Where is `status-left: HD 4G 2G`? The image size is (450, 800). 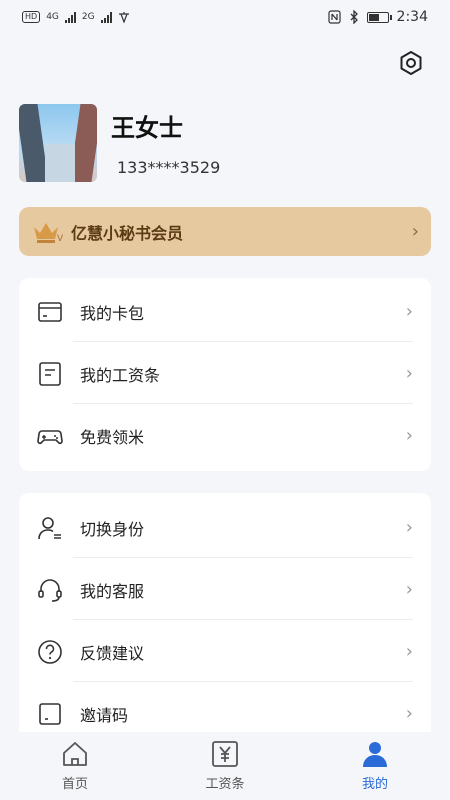 status-left: HD 4G 2G is located at coordinates (76, 17).